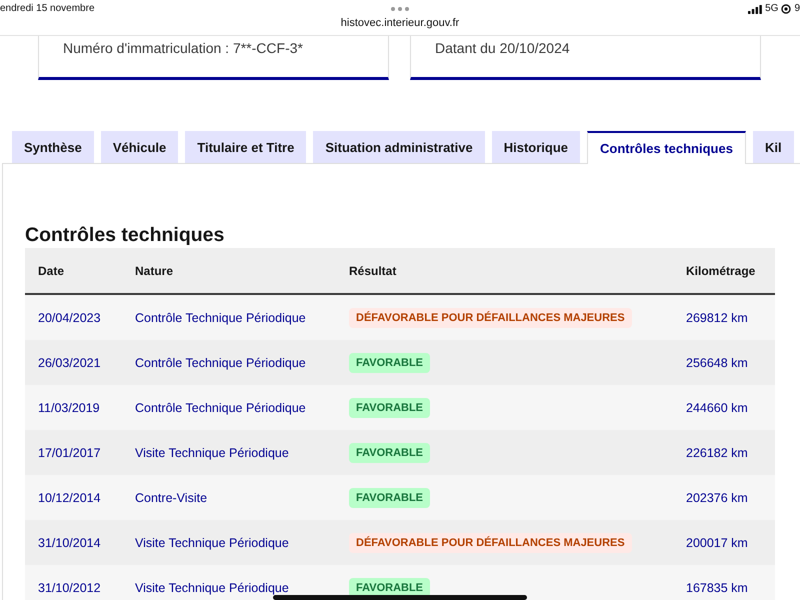 This screenshot has height=600, width=800. Describe the element at coordinates (400, 23) in the screenshot. I see `url-text: histovec.interieur.gouv.fr` at that location.